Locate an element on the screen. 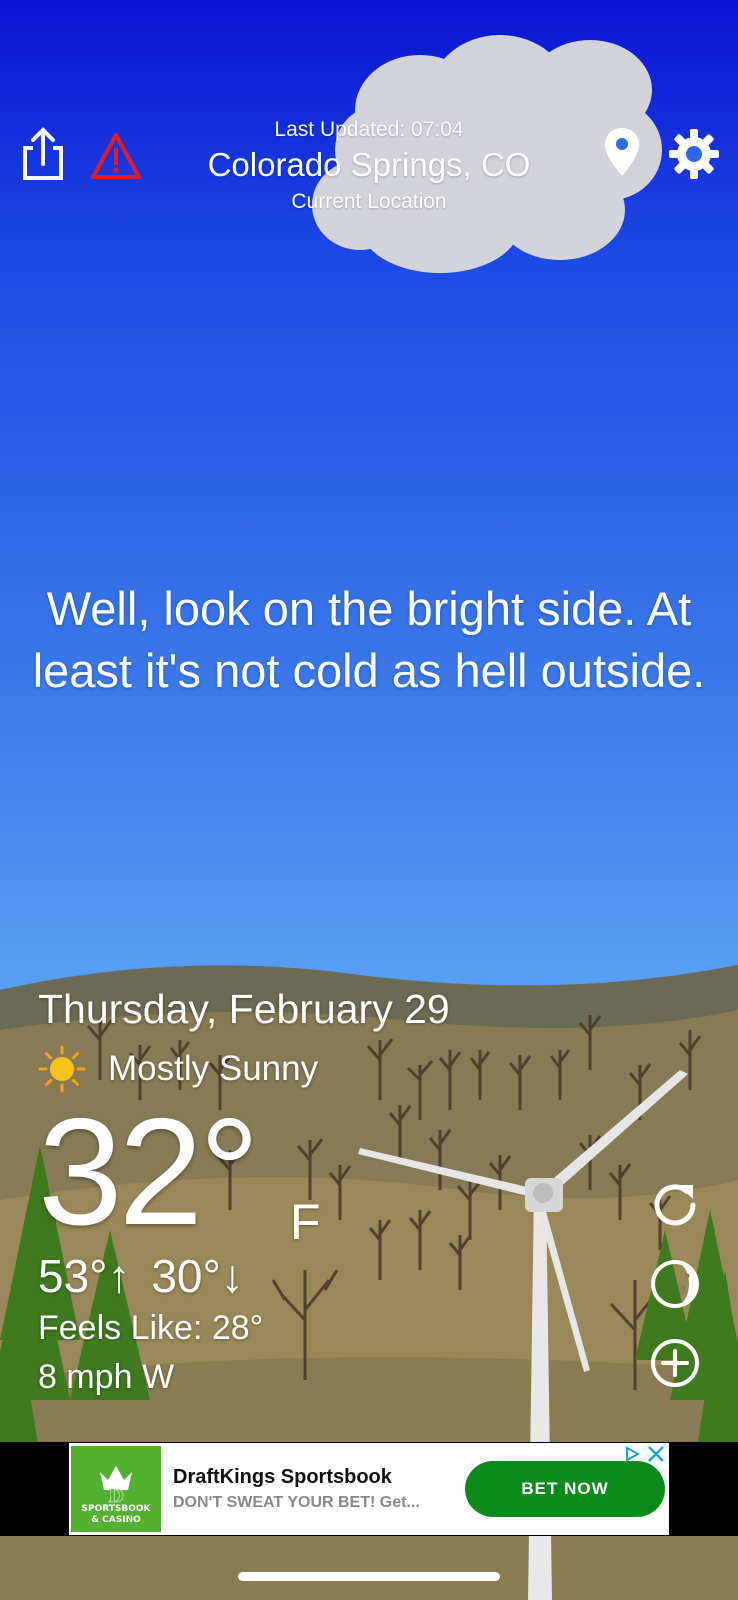  location-button is located at coordinates (622, 152).